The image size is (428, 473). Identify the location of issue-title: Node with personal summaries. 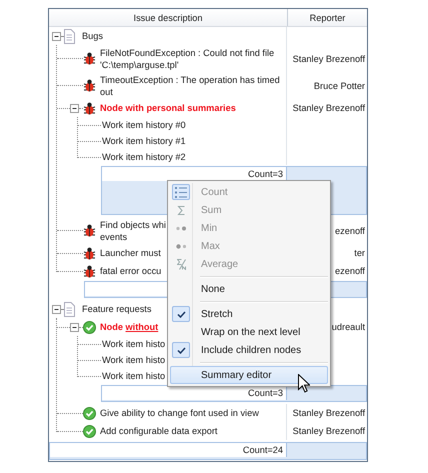
(168, 108).